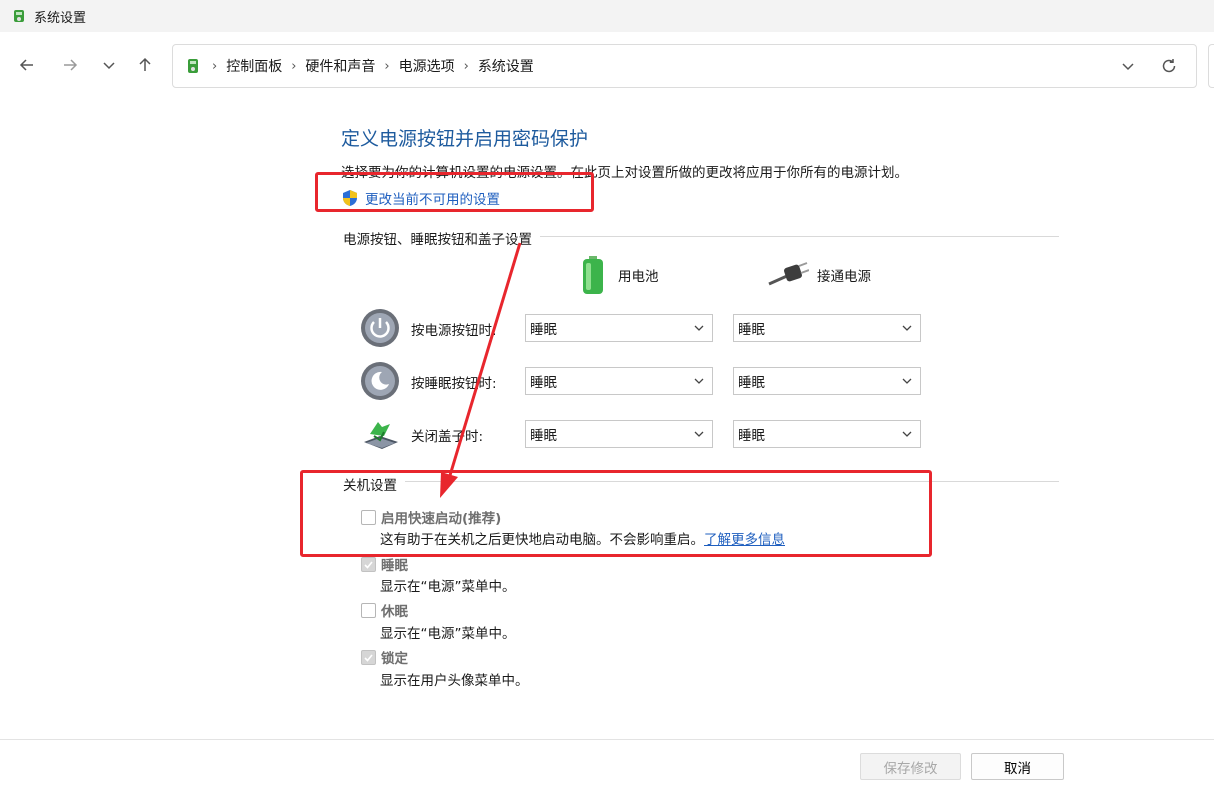 The image size is (1214, 786). Describe the element at coordinates (394, 566) in the screenshot. I see `sleep-option-title: 睡眠` at that location.